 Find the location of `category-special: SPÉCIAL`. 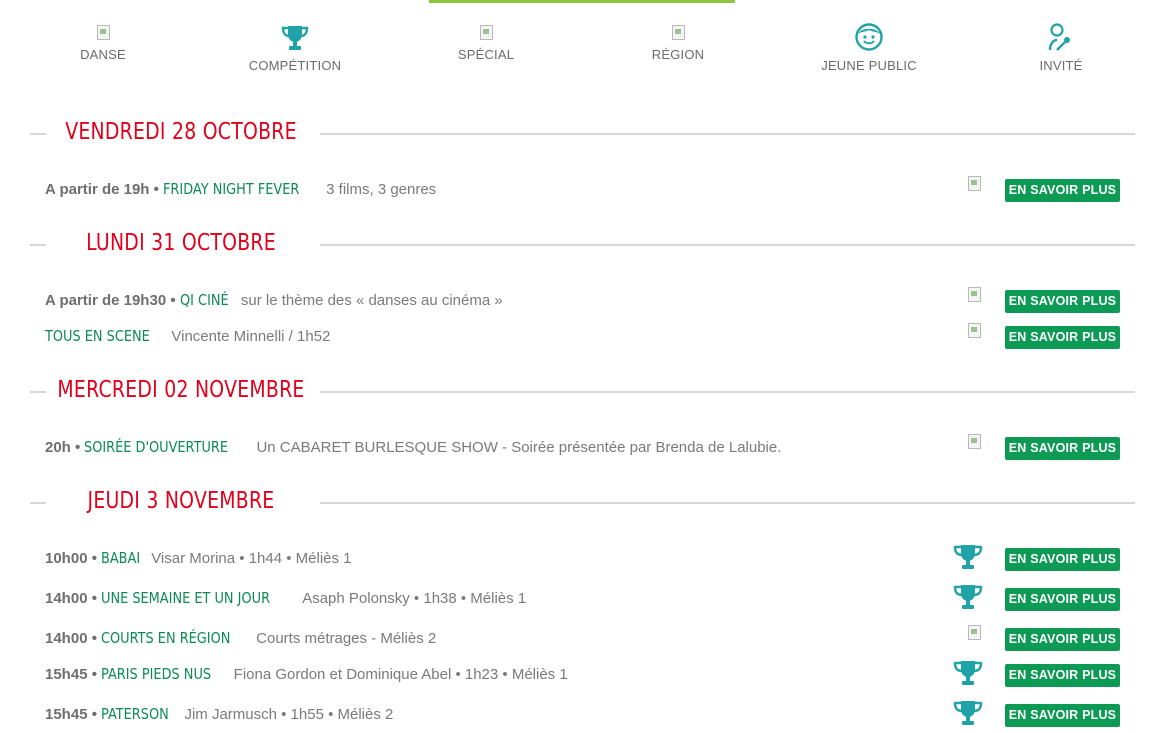

category-special: SPÉCIAL is located at coordinates (486, 43).